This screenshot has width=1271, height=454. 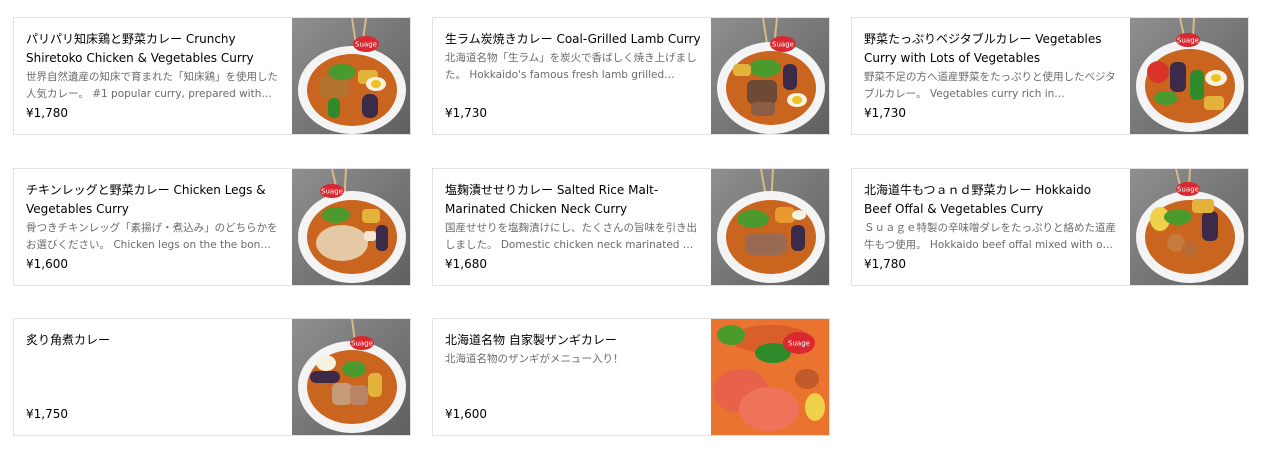 What do you see at coordinates (573, 39) in the screenshot?
I see `menu-item-title: 生ラム炭焼きカレー Coal-Grilled Lamb Curry` at bounding box center [573, 39].